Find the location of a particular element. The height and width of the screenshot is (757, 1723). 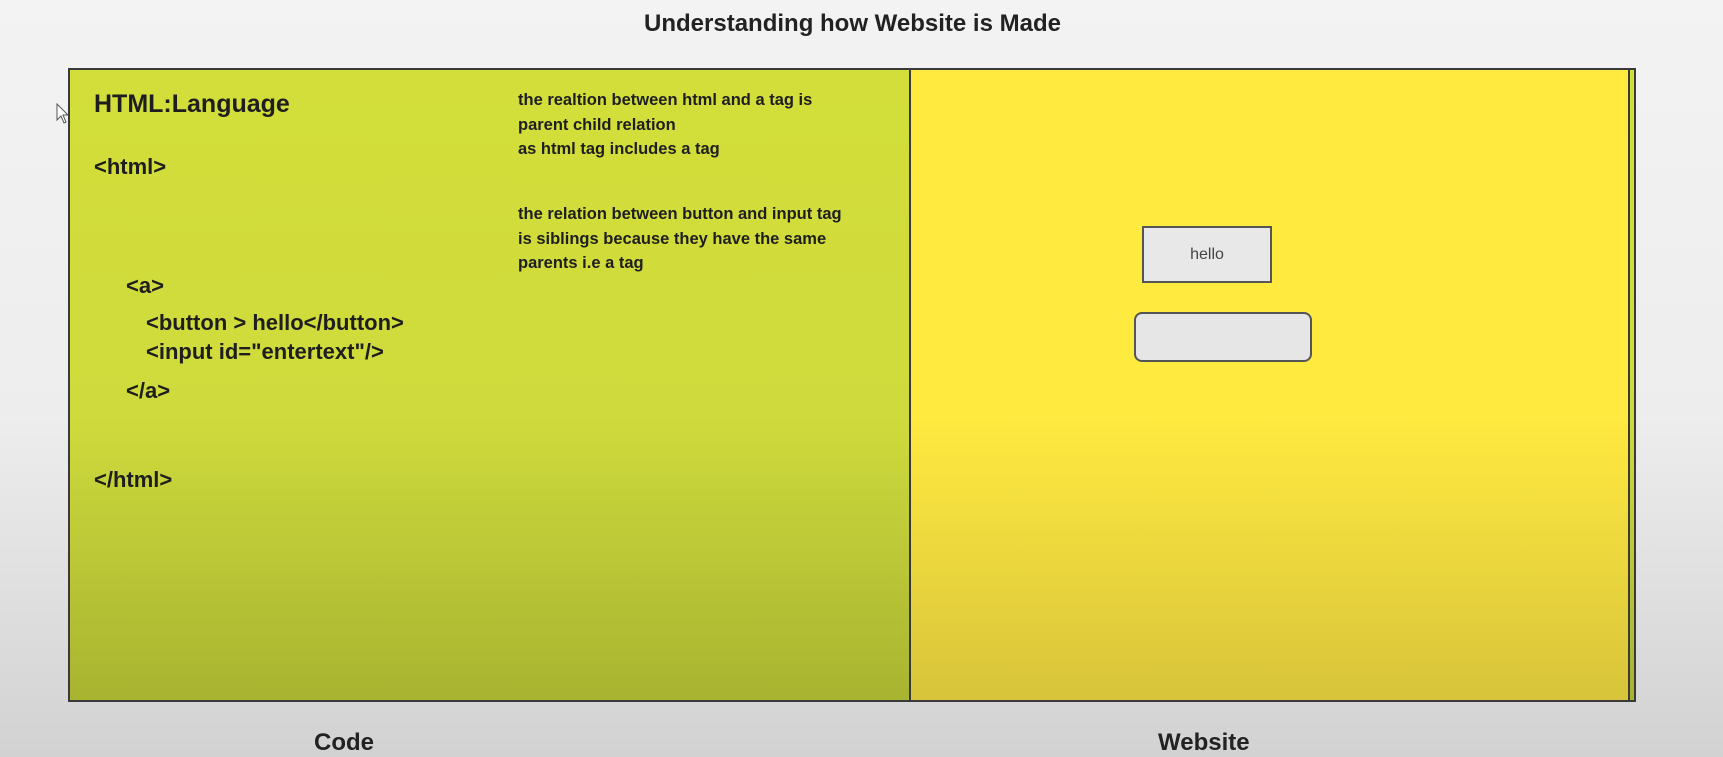

note-line: parents i.e a tag is located at coordinates (581, 263).